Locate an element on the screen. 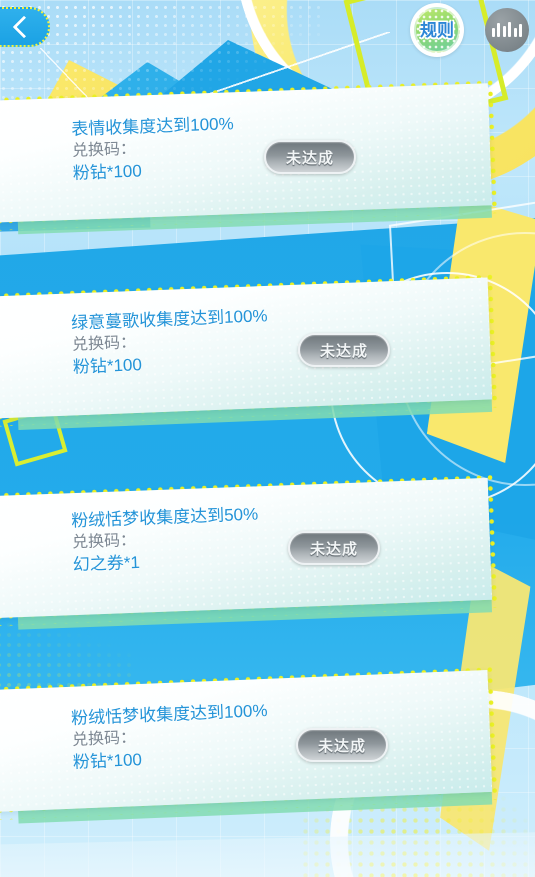  card-content: 表情收集度达到100% 兑换码： 粉钻*100 未达成 is located at coordinates (250, 153).